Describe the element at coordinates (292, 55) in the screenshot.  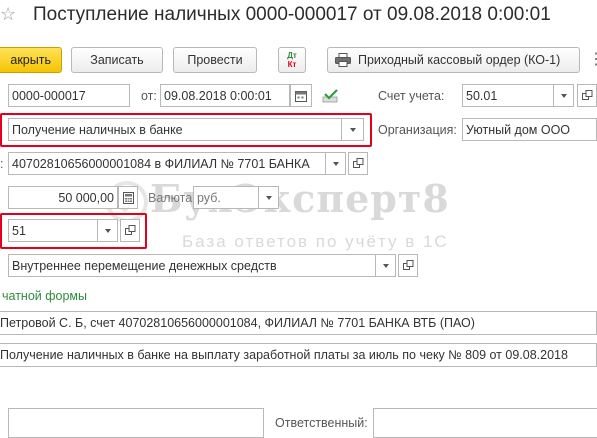
I see `dt-icon-label: Дт` at that location.